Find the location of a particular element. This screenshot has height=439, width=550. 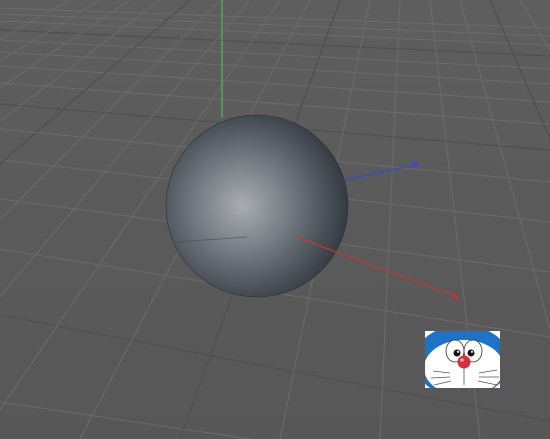

doraemon-face-icon is located at coordinates (462, 359).